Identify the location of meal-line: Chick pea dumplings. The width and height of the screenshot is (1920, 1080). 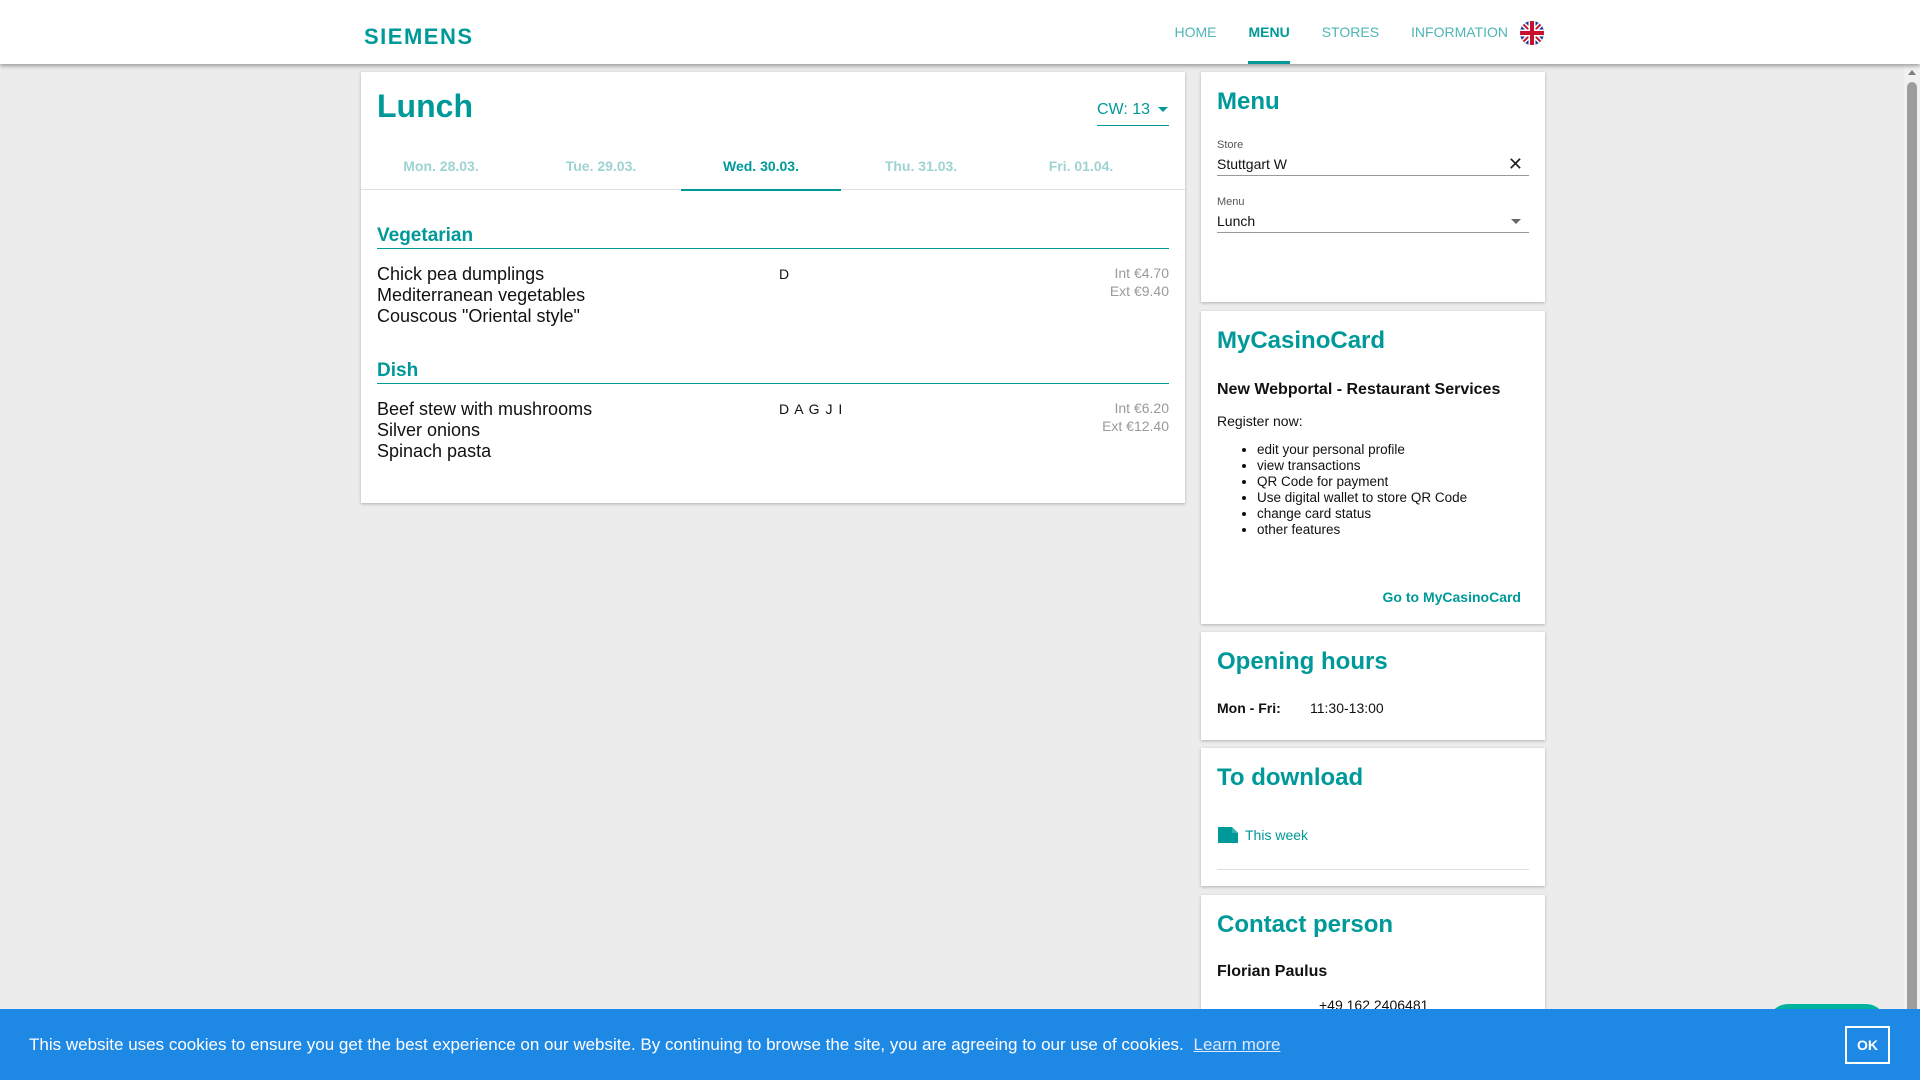
(461, 274).